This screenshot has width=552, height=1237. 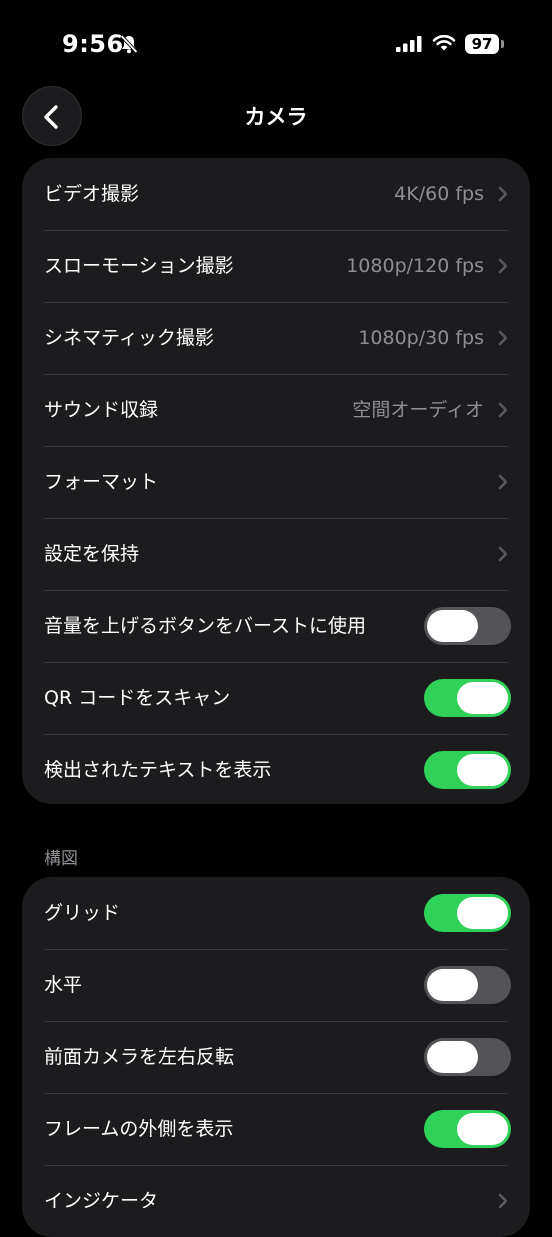 I want to click on row-video-recording: ビデオ撮影 4K/60 fps, so click(x=276, y=194).